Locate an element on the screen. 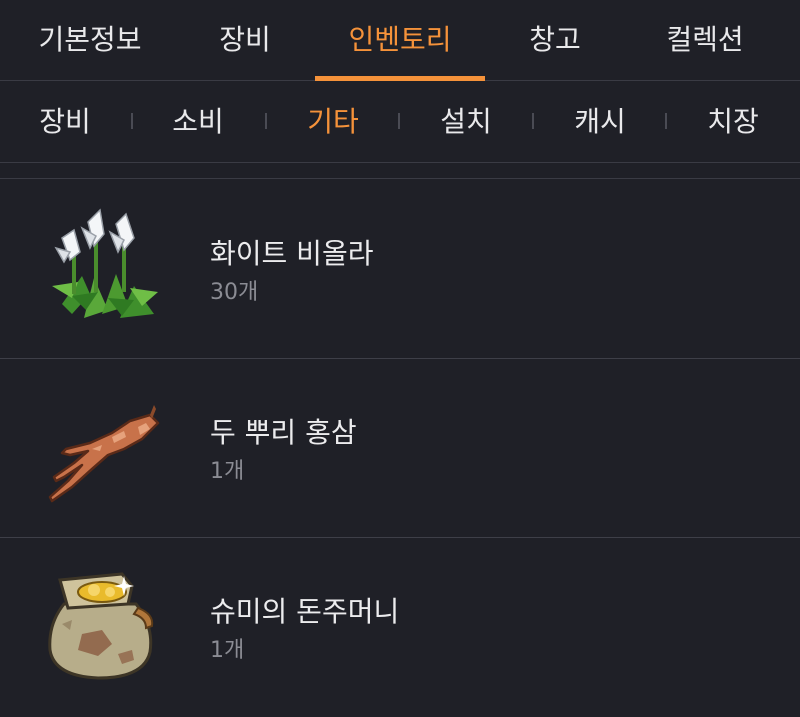 Image resolution: width=800 pixels, height=717 pixels. item-name: 슈미의 돈주머니 is located at coordinates (305, 611).